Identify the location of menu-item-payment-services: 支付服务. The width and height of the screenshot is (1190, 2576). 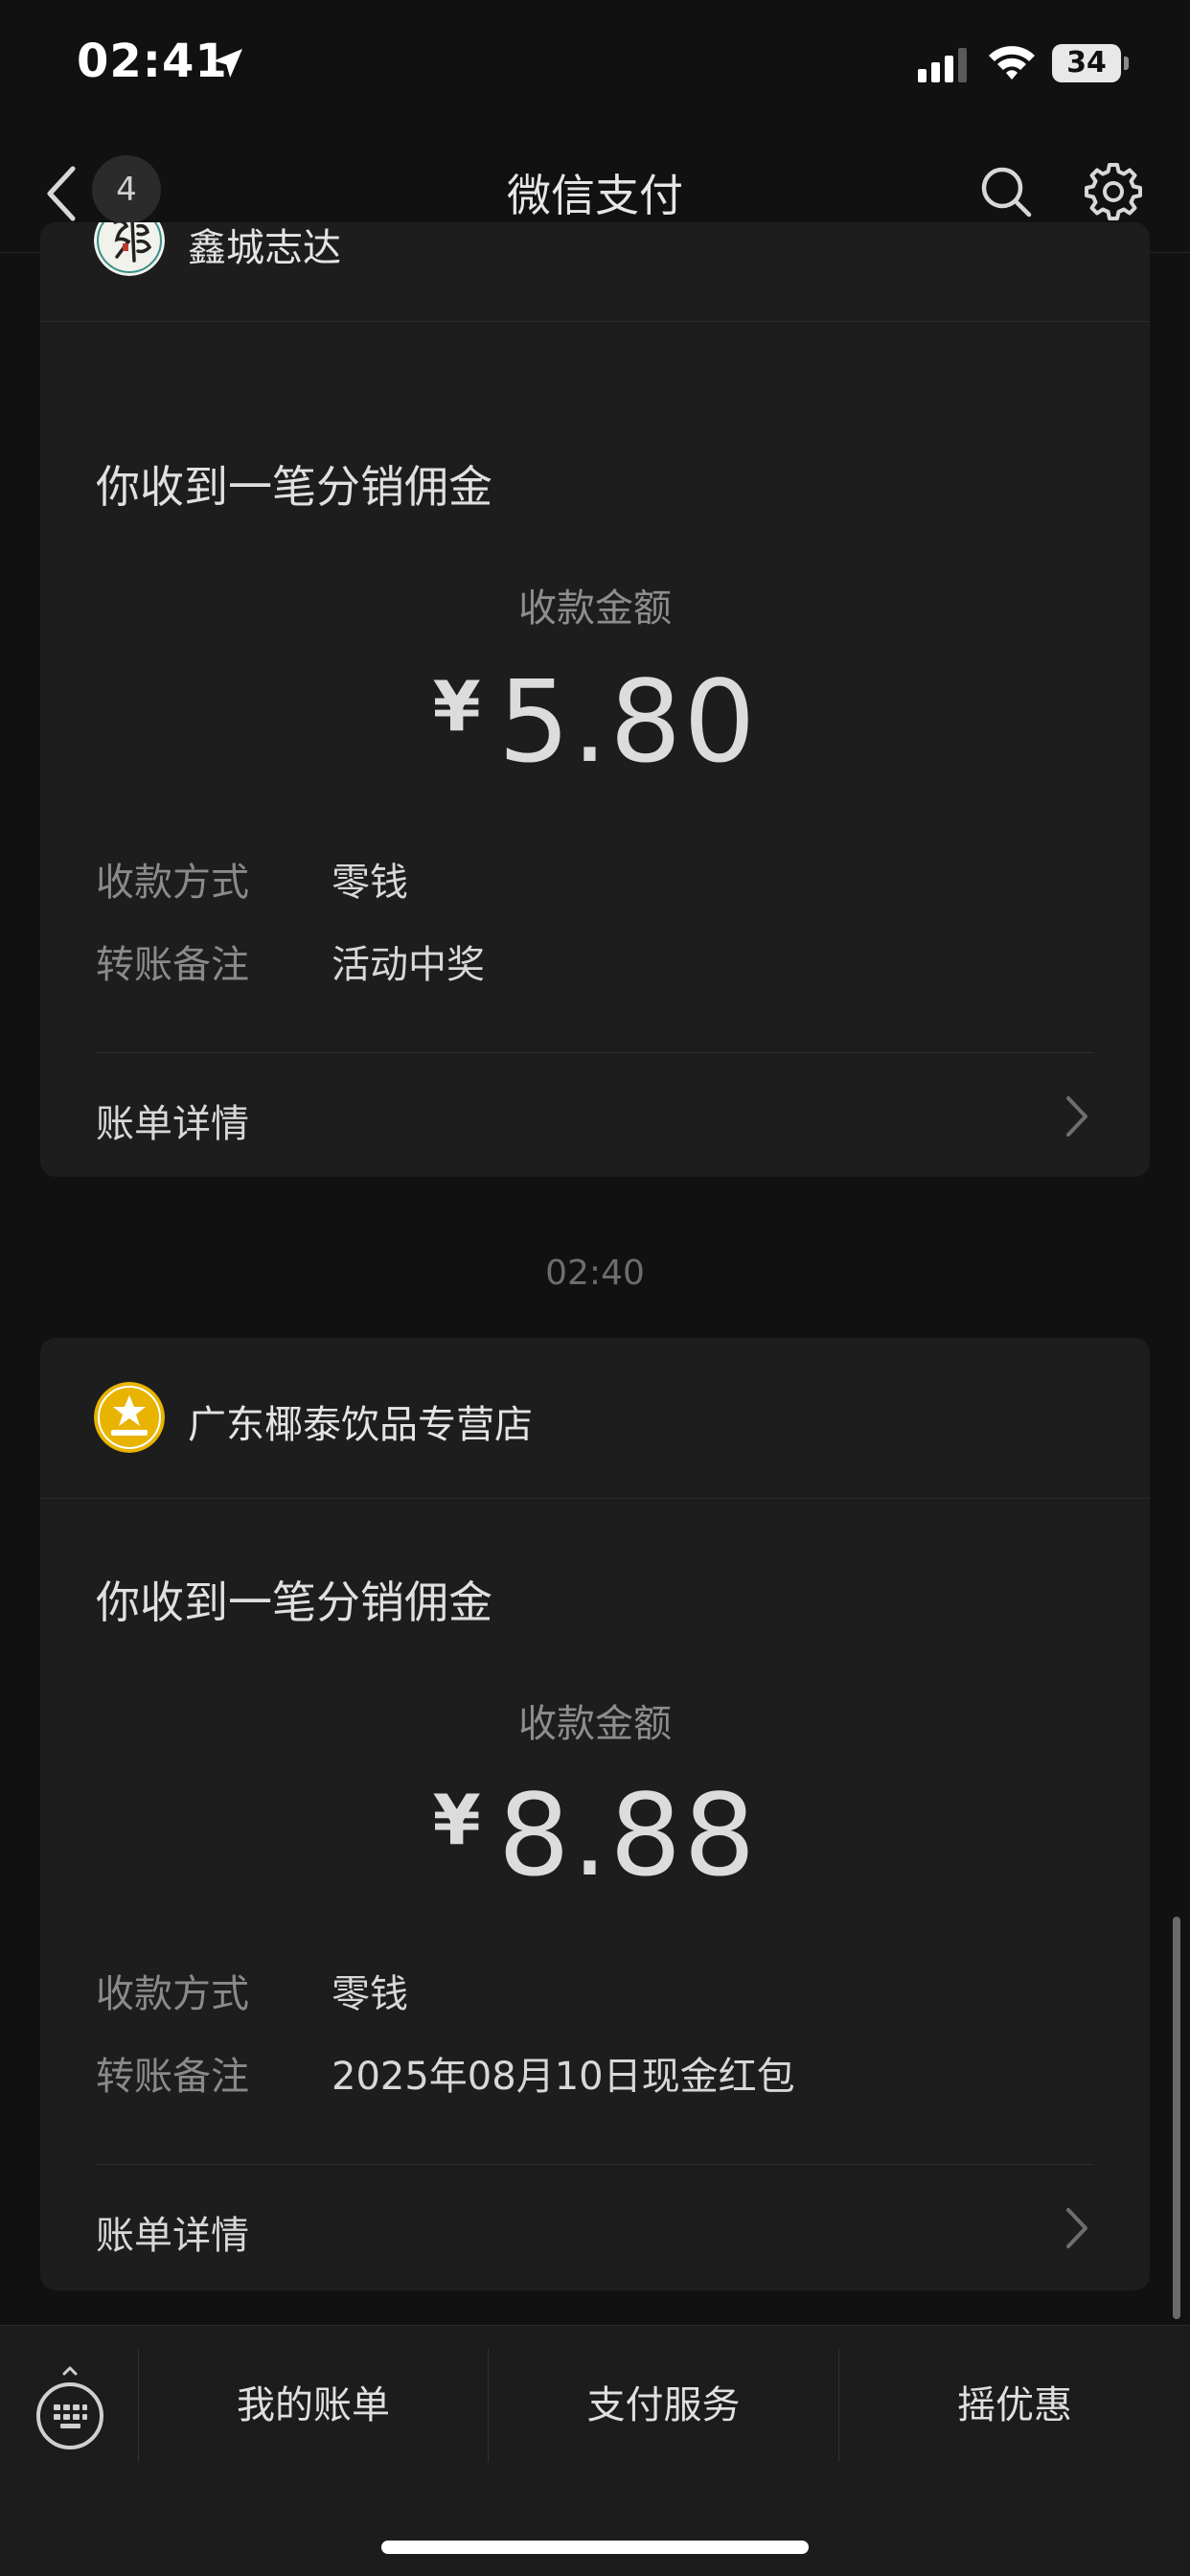
(664, 2405).